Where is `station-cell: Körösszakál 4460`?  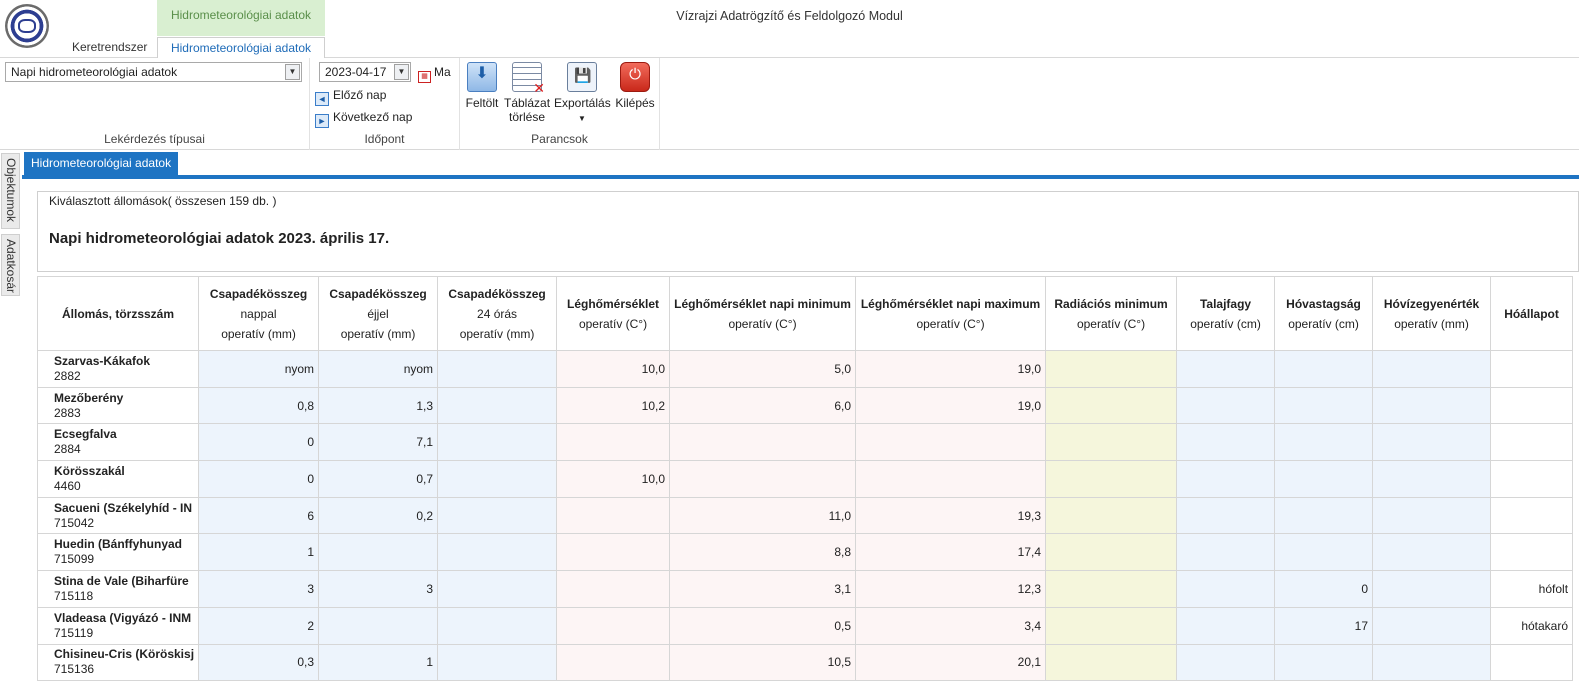
station-cell: Körösszakál 4460 is located at coordinates (118, 479).